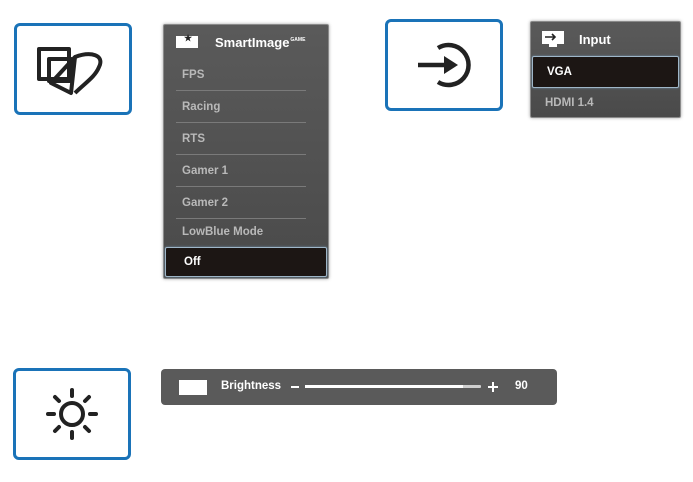 The height and width of the screenshot is (482, 693). Describe the element at coordinates (246, 203) in the screenshot. I see `menu-item-gamer-2: Gamer 2` at that location.